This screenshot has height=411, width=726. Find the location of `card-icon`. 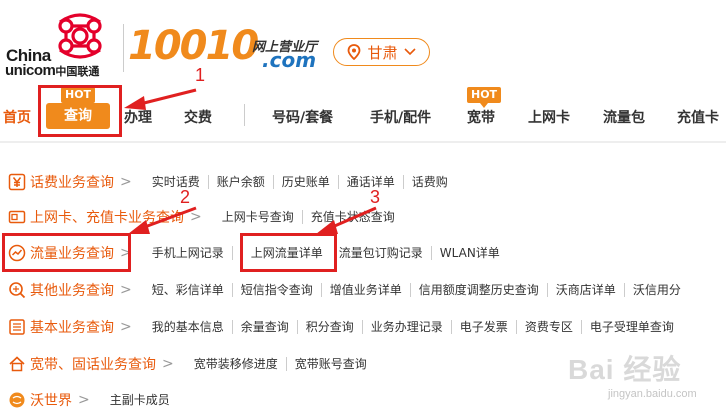

card-icon is located at coordinates (17, 217).